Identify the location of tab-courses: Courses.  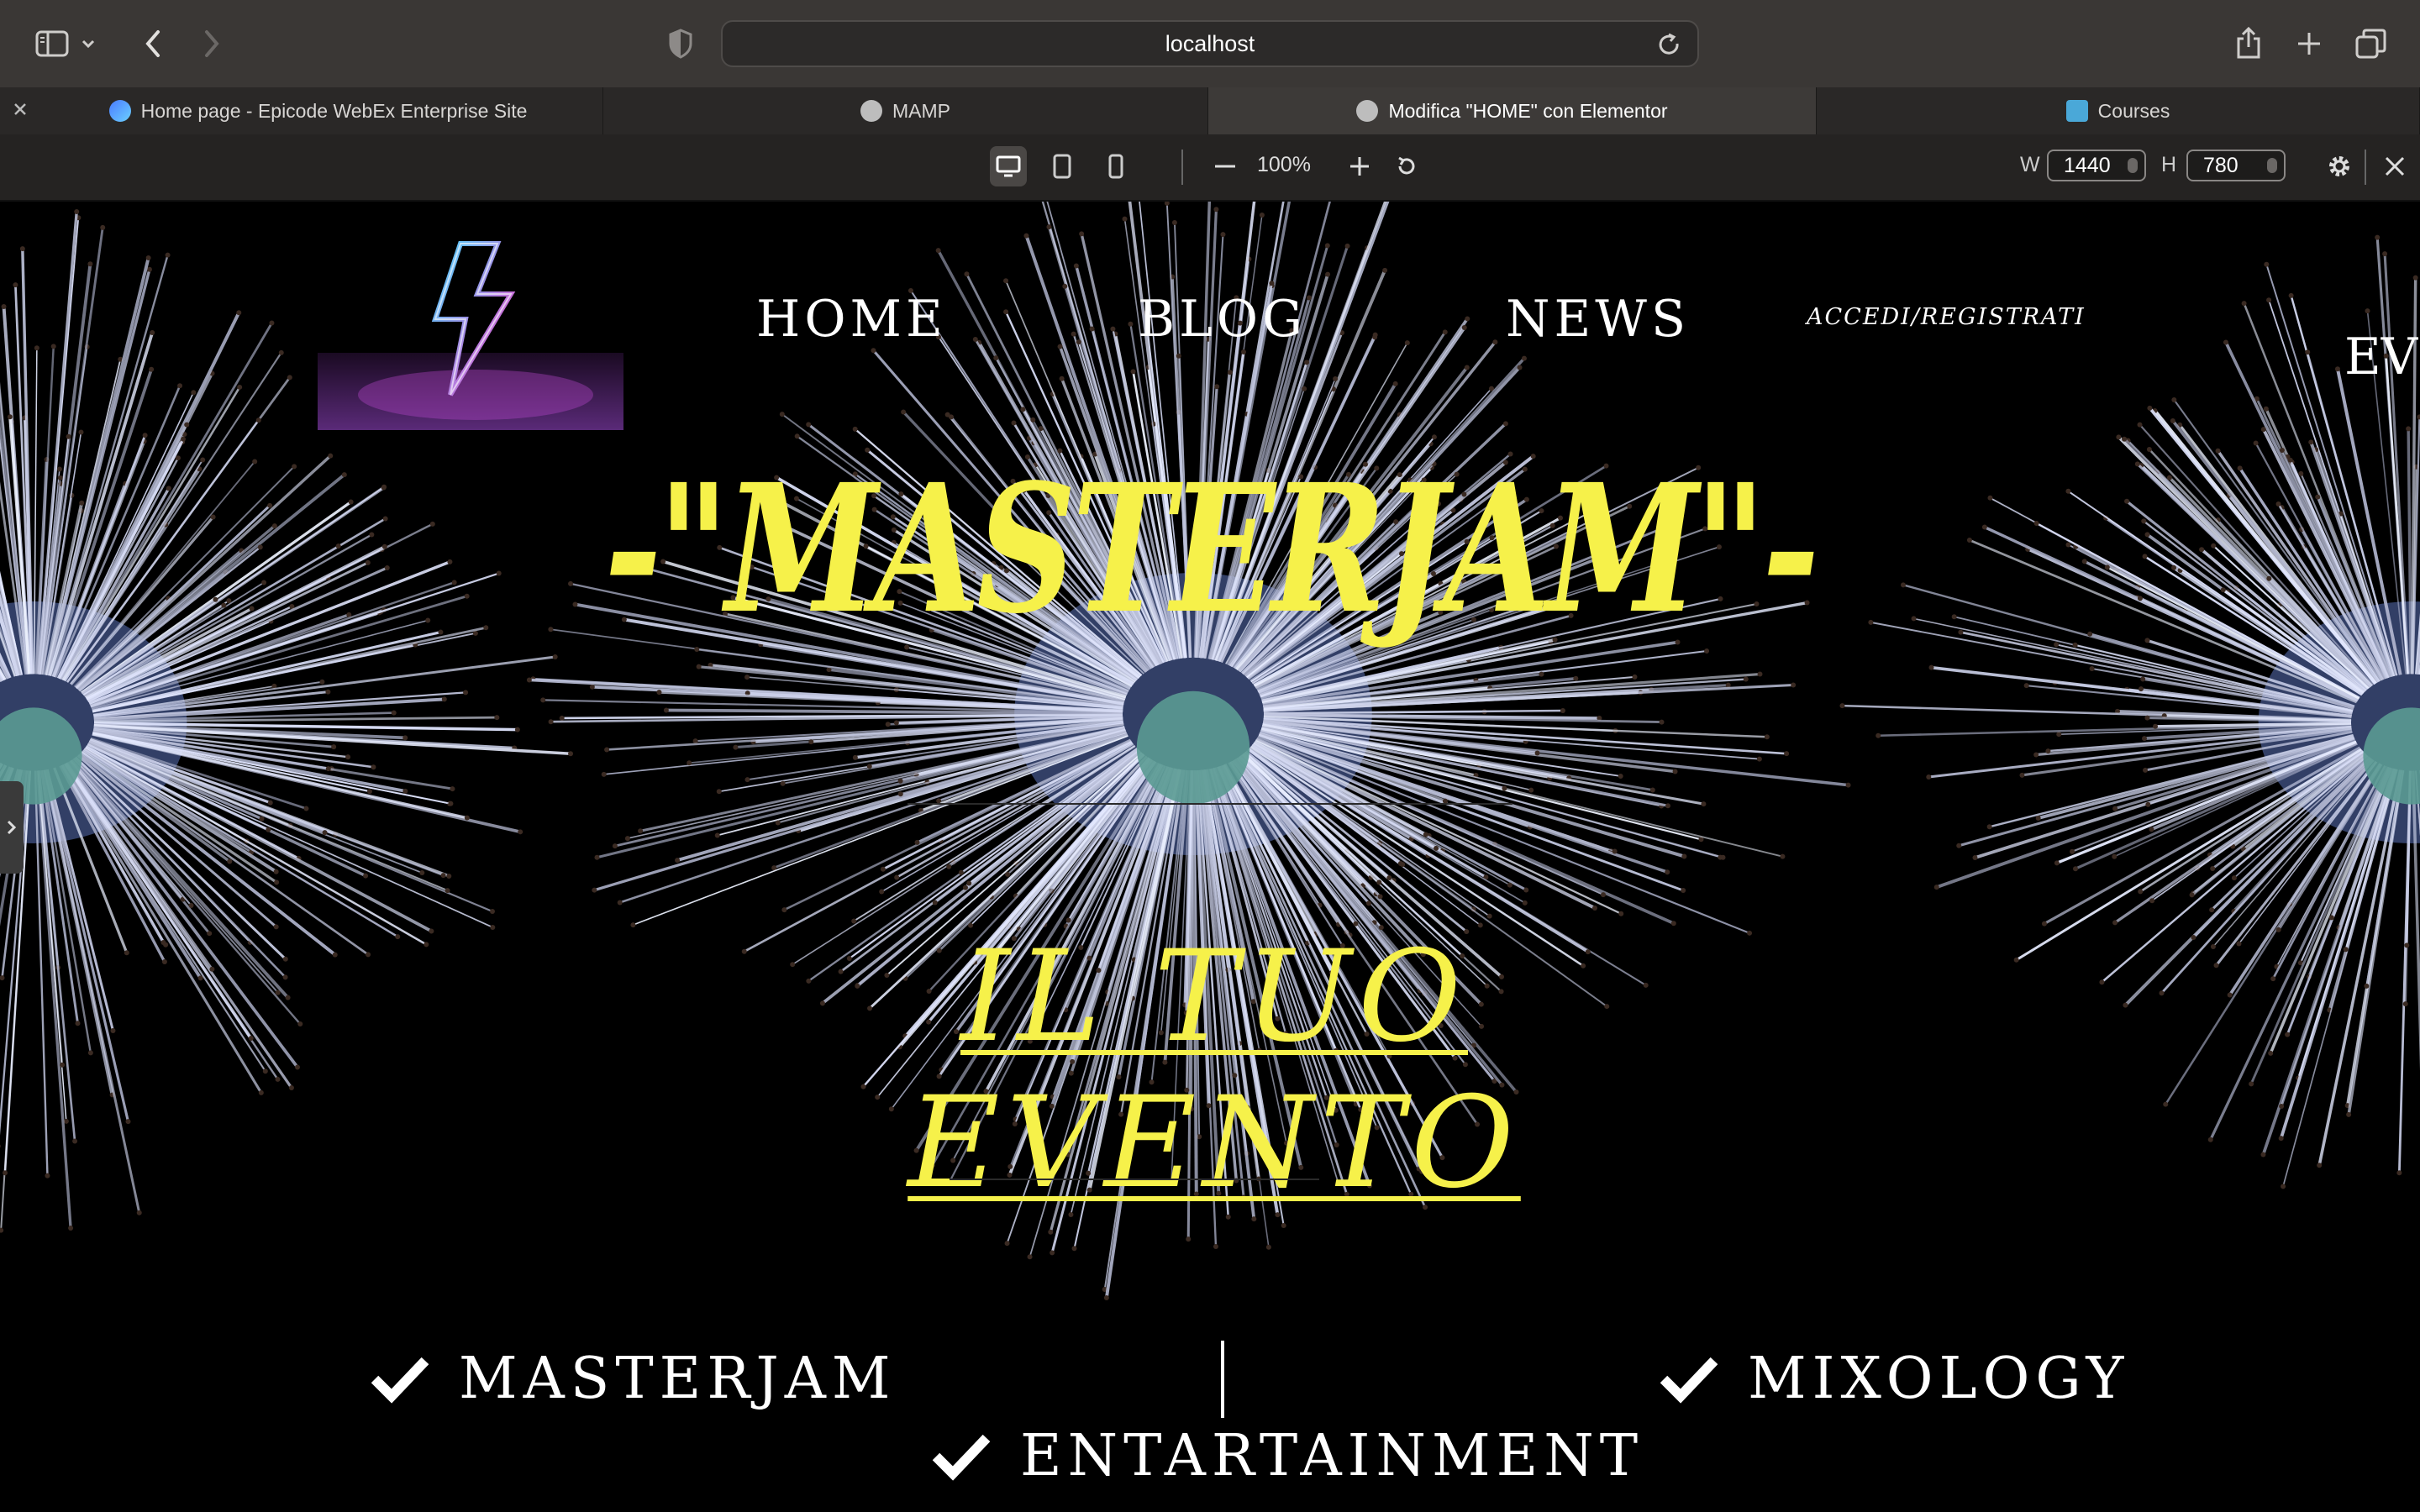
(2118, 110).